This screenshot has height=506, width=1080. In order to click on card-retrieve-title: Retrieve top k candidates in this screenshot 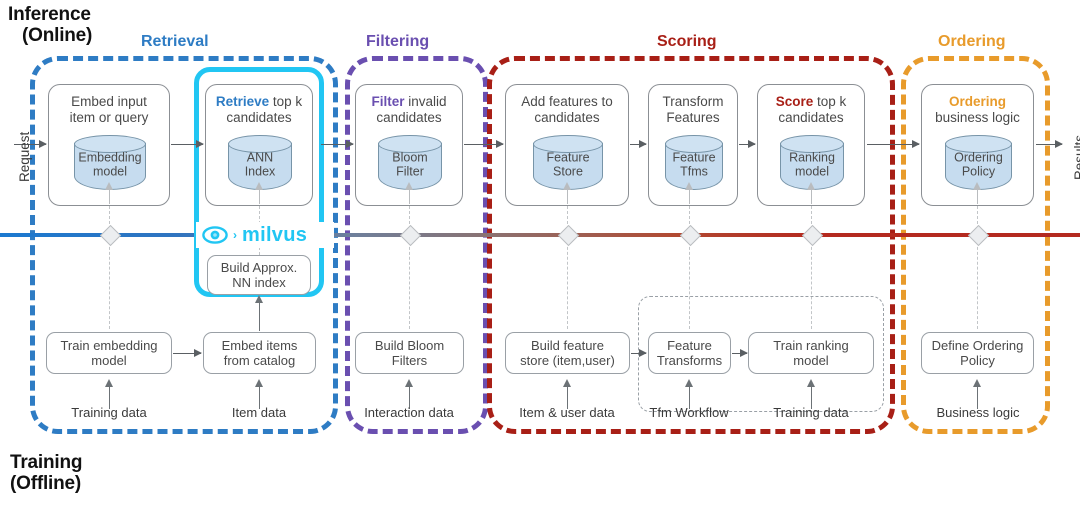, I will do `click(259, 110)`.